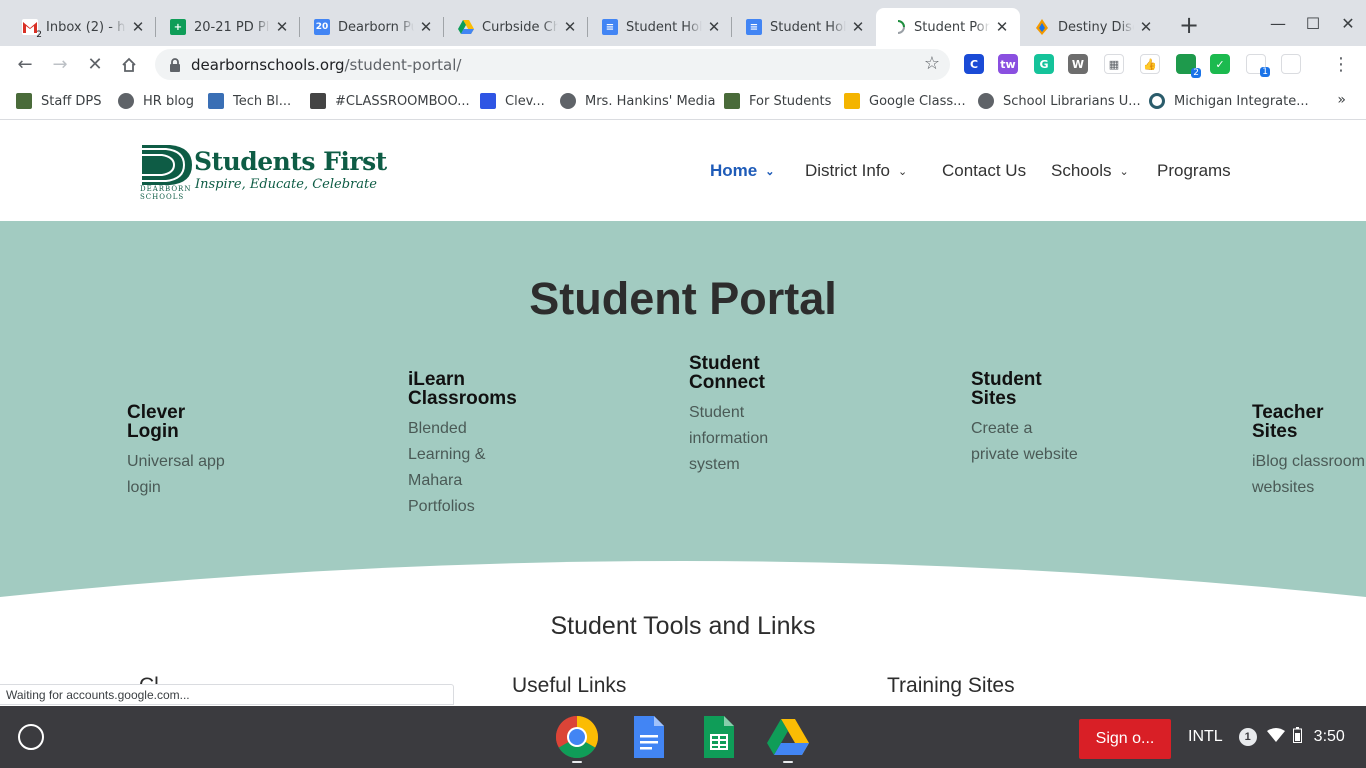 The height and width of the screenshot is (768, 1366). I want to click on tab-title: Destiny Disc, so click(1096, 27).